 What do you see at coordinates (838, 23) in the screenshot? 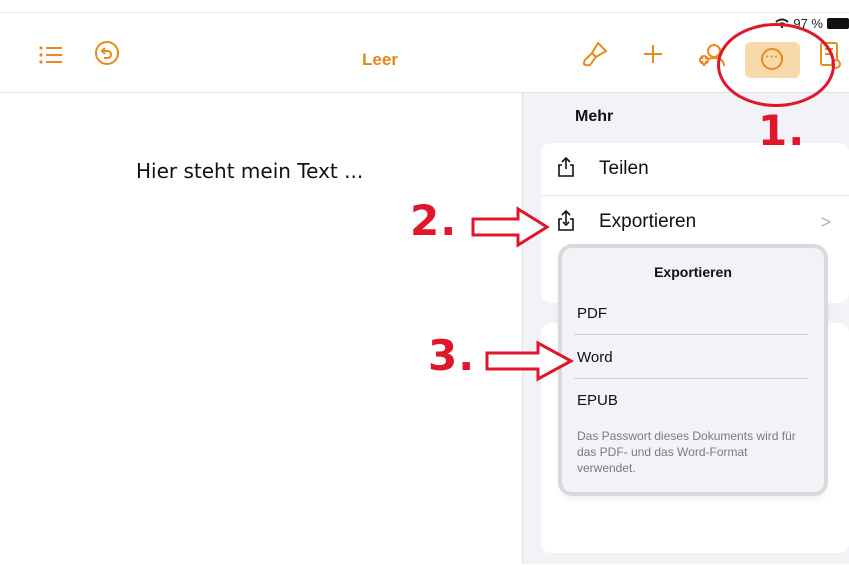
I see `battery-icon` at bounding box center [838, 23].